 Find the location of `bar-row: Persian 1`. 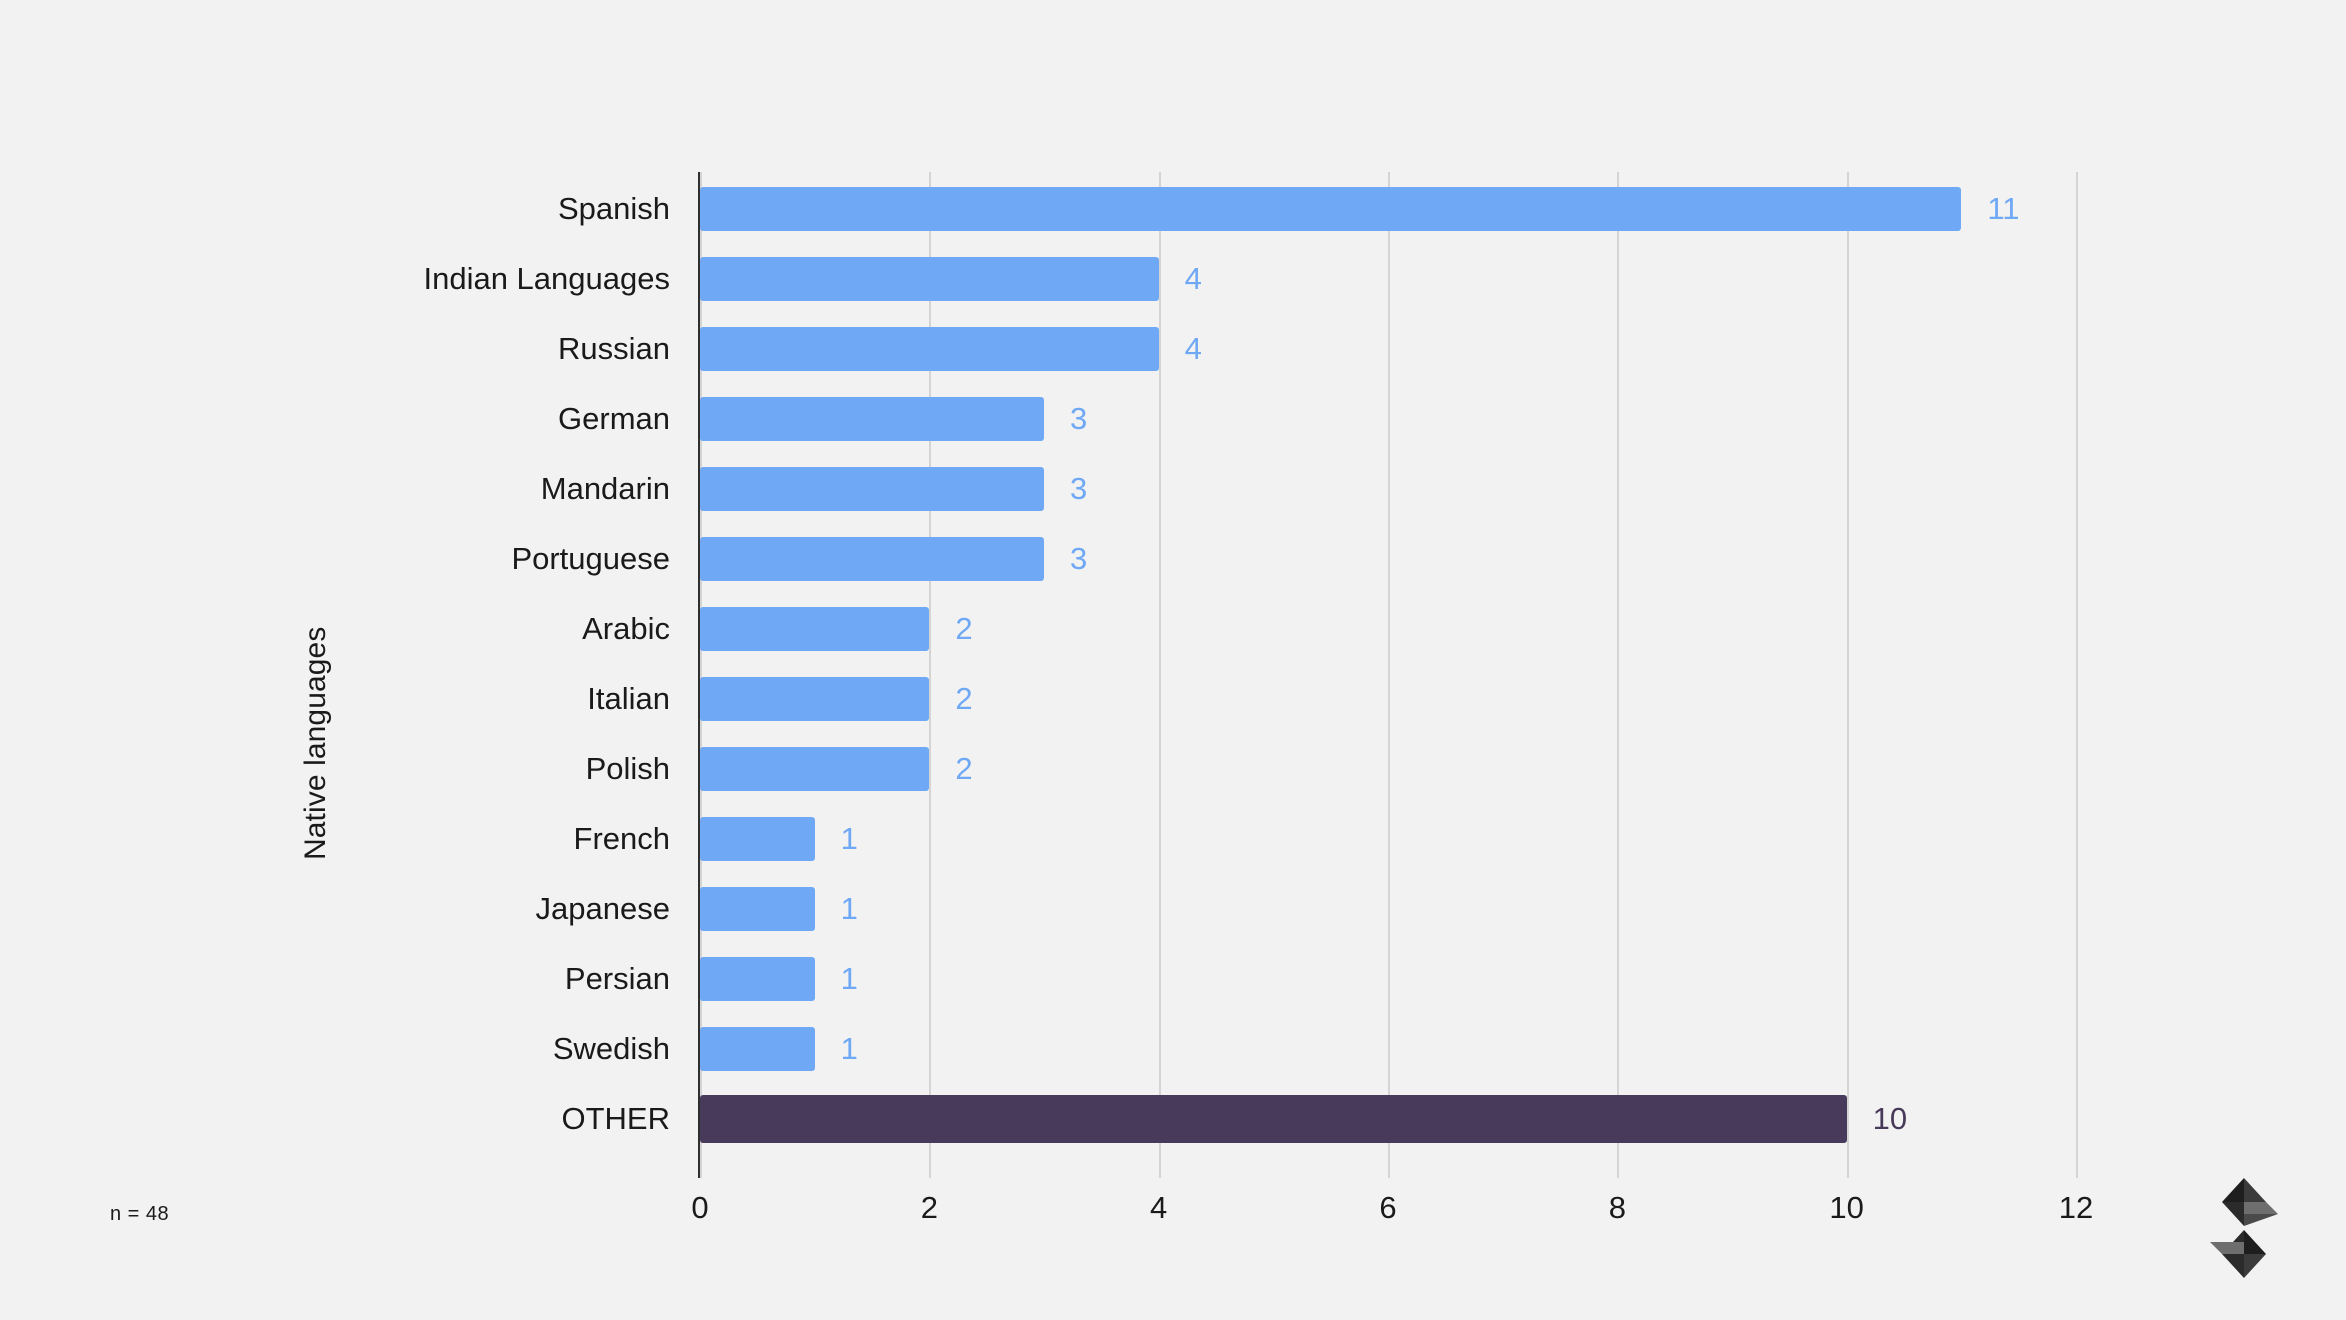

bar-row: Persian 1 is located at coordinates (1320, 979).